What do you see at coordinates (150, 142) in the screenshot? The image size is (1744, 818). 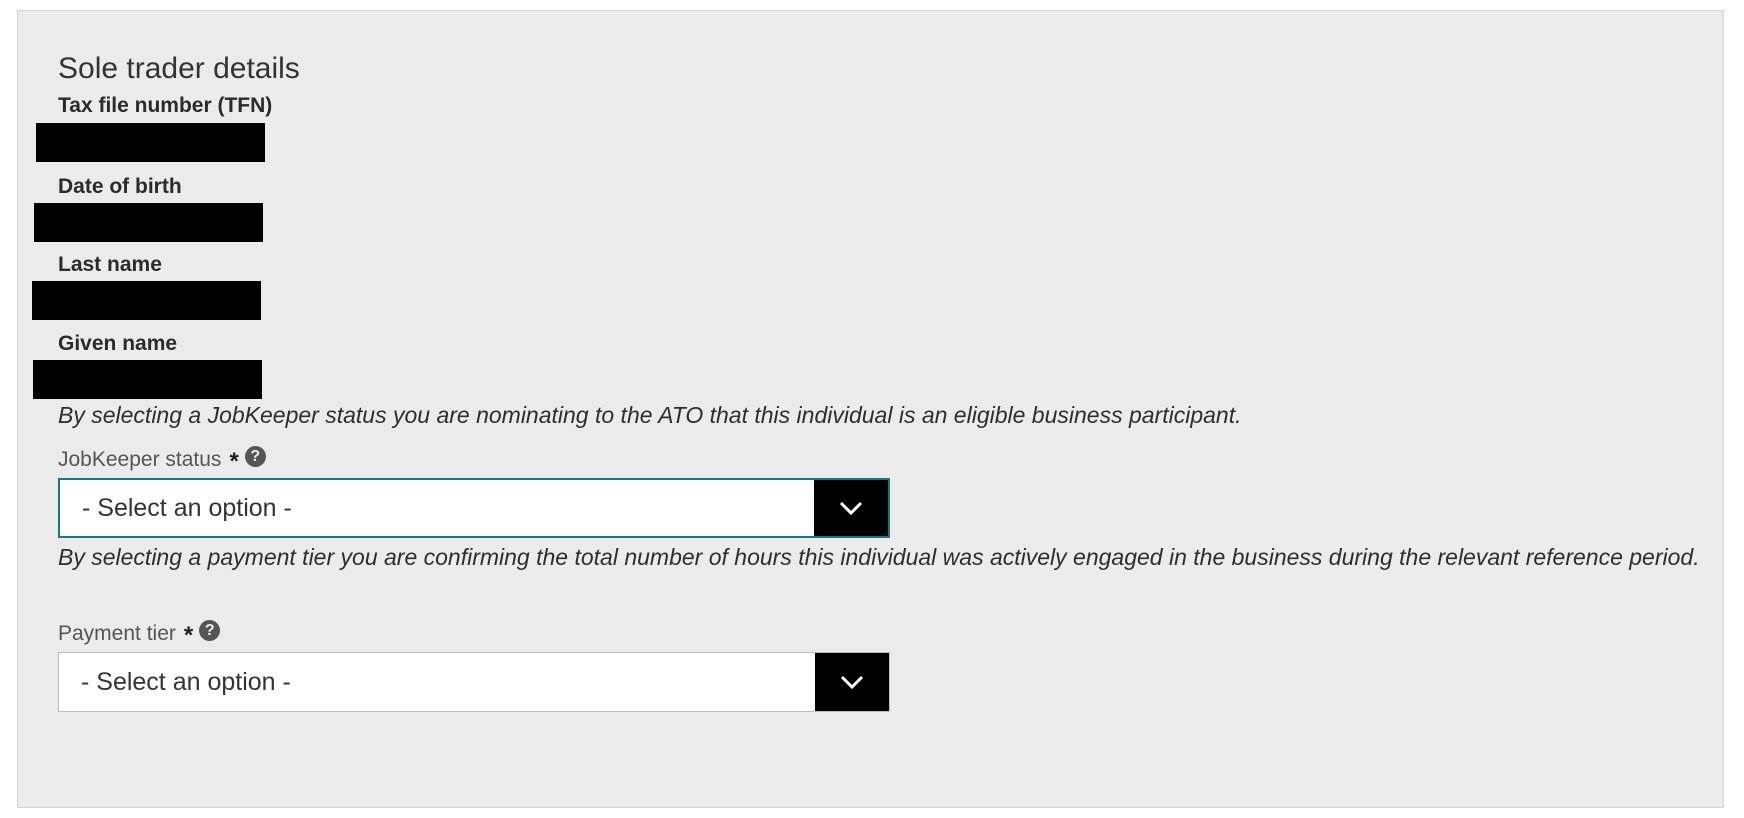 I see `tfn-value-redacted` at bounding box center [150, 142].